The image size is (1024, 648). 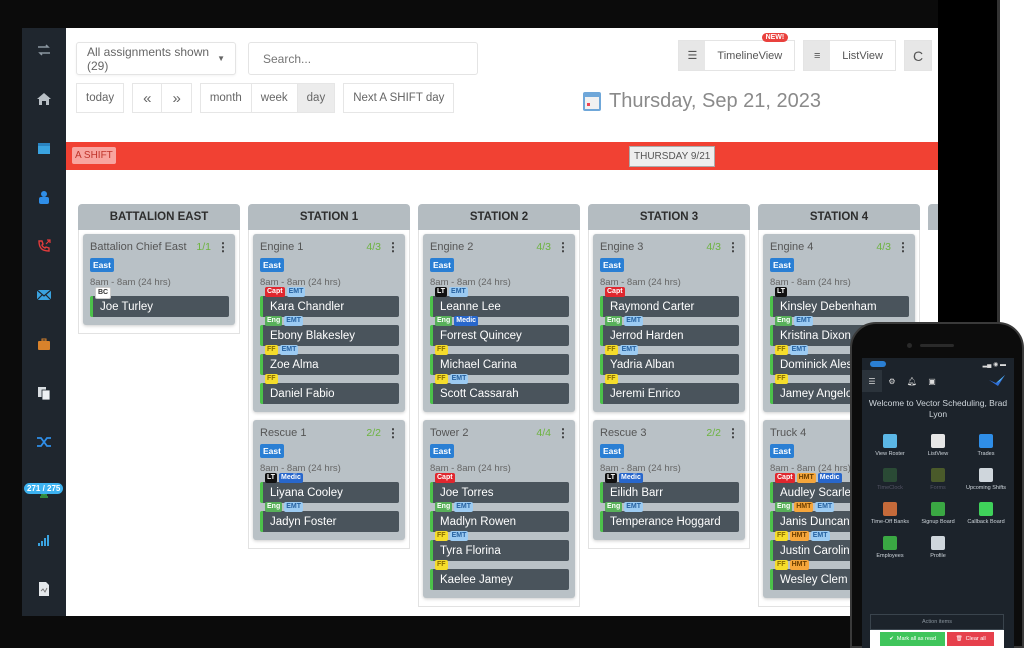 What do you see at coordinates (788, 433) in the screenshot?
I see `unit-name: Truck 4` at bounding box center [788, 433].